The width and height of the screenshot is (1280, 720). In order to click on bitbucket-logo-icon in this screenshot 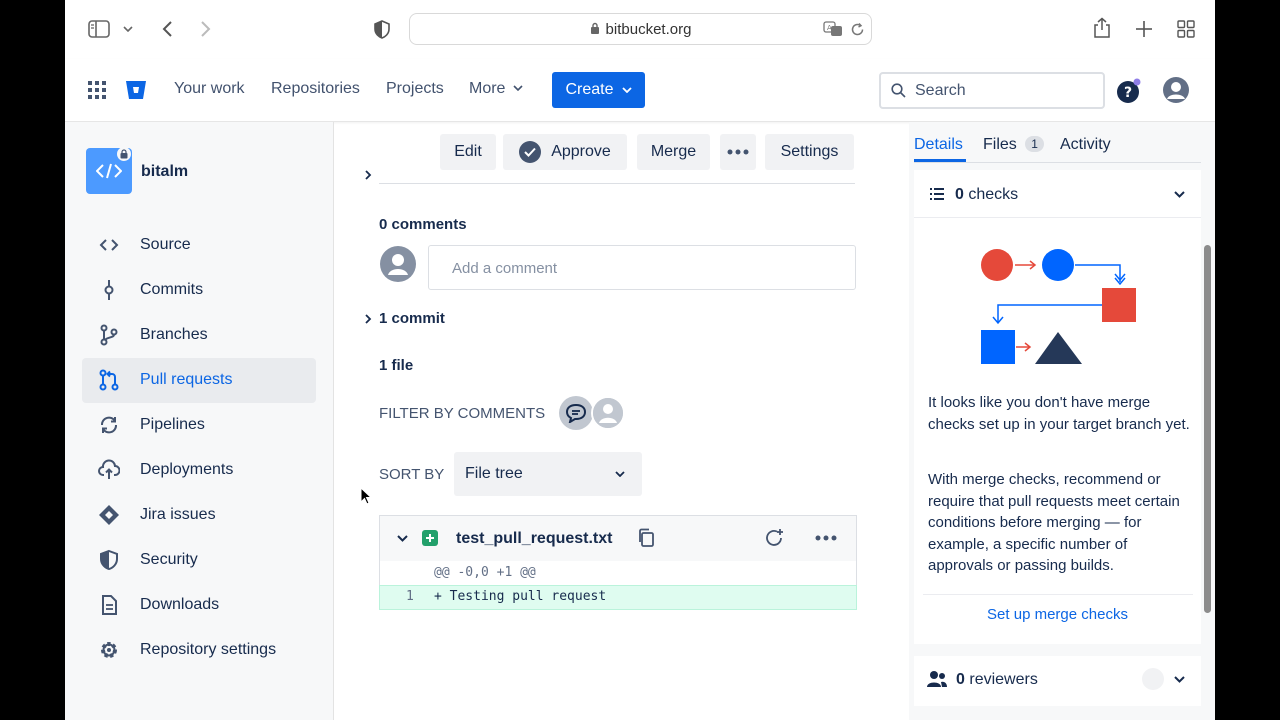, I will do `click(136, 90)`.